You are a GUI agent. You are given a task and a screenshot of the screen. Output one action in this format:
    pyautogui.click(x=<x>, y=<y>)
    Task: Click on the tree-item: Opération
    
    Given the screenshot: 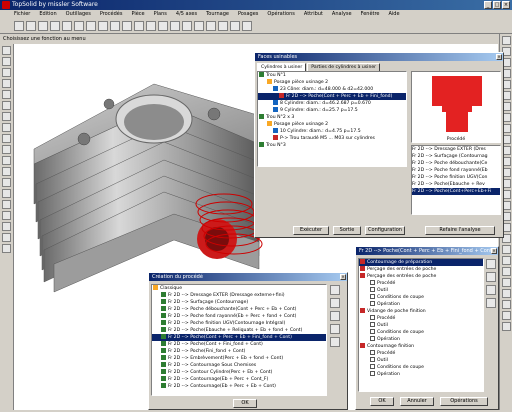 What is the action you would take?
    pyautogui.click(x=421, y=374)
    